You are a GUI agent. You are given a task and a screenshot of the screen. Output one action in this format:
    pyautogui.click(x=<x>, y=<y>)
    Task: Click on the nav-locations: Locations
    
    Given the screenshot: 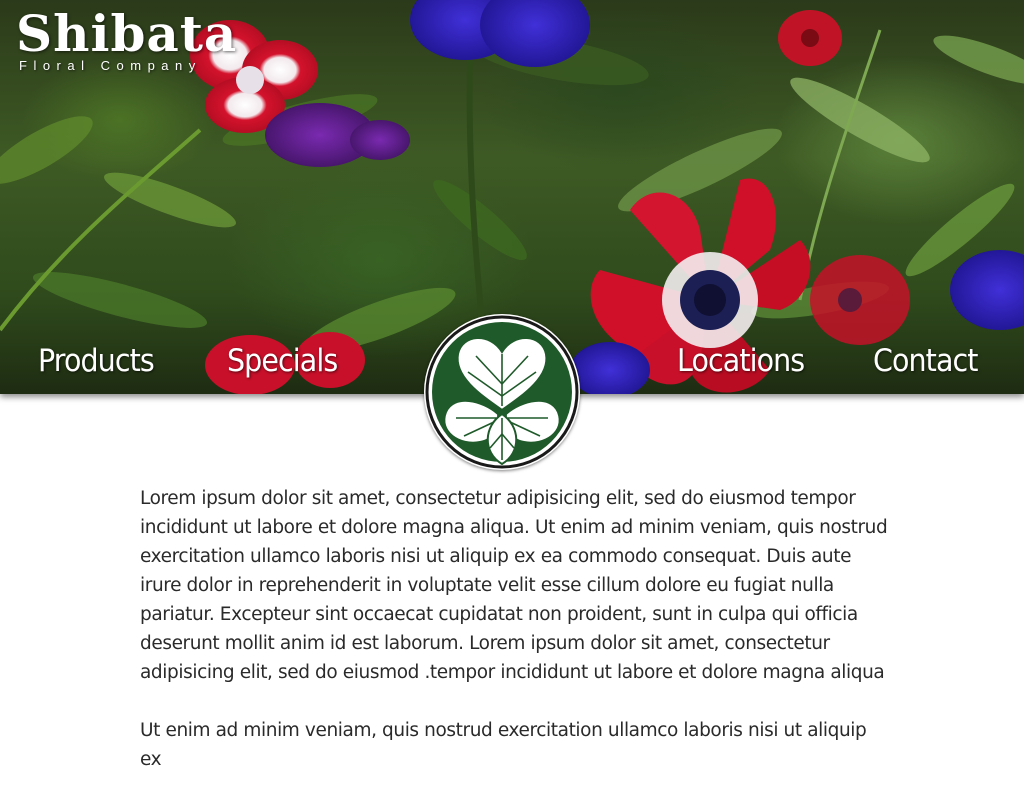 What is the action you would take?
    pyautogui.click(x=741, y=361)
    